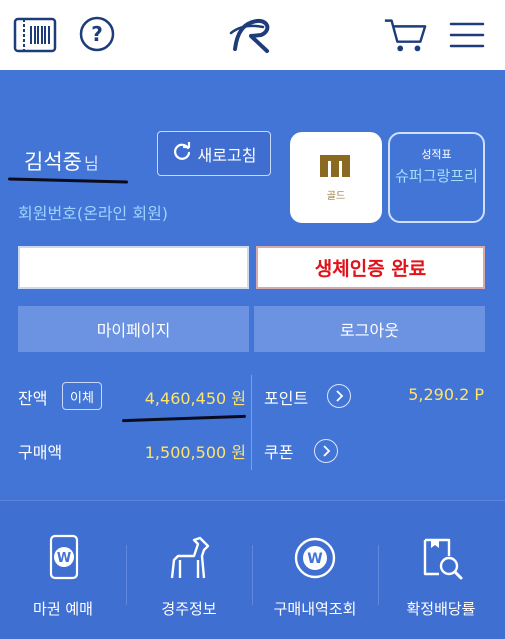 This screenshot has height=639, width=505. I want to click on member-number: 회원번호(온라인 회원), so click(93, 213).